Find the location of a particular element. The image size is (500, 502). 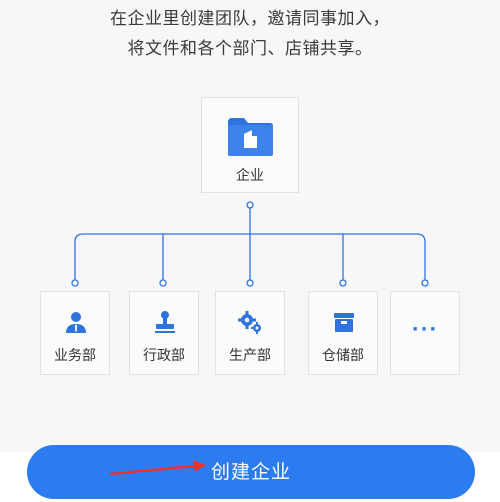

annotation-arrow-icon is located at coordinates (157, 468).